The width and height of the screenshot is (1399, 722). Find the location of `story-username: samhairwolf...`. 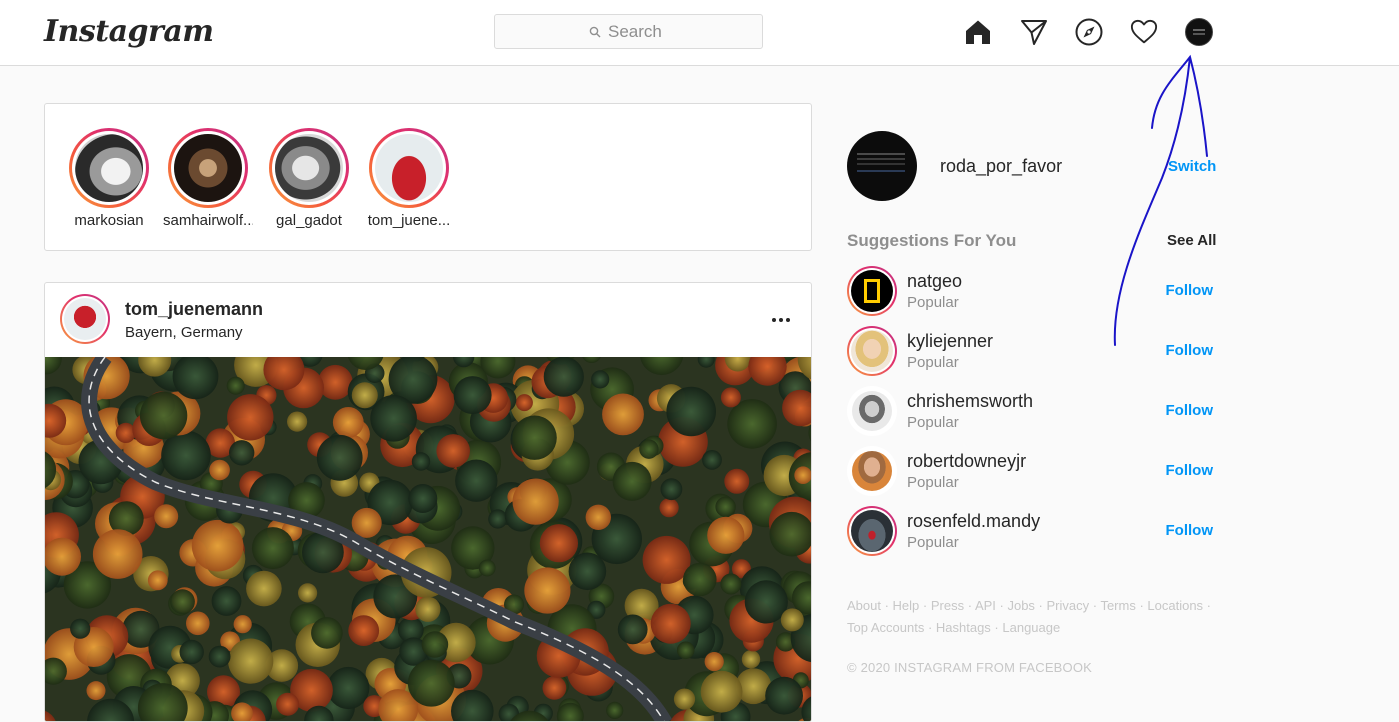

story-username: samhairwolf... is located at coordinates (208, 220).